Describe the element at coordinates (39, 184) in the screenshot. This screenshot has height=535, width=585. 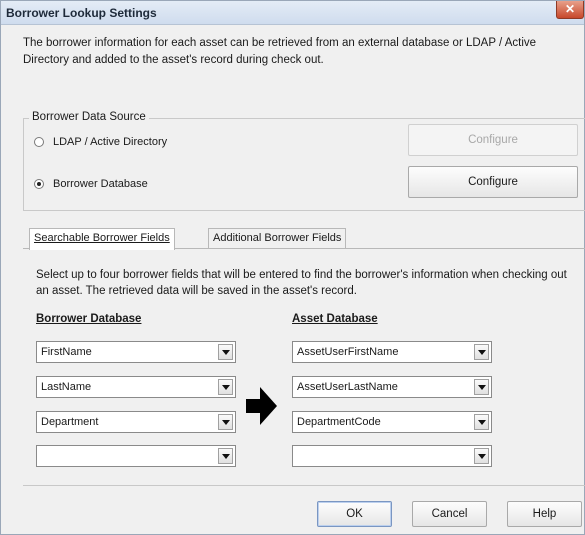
I see `borrower-database-radio` at that location.